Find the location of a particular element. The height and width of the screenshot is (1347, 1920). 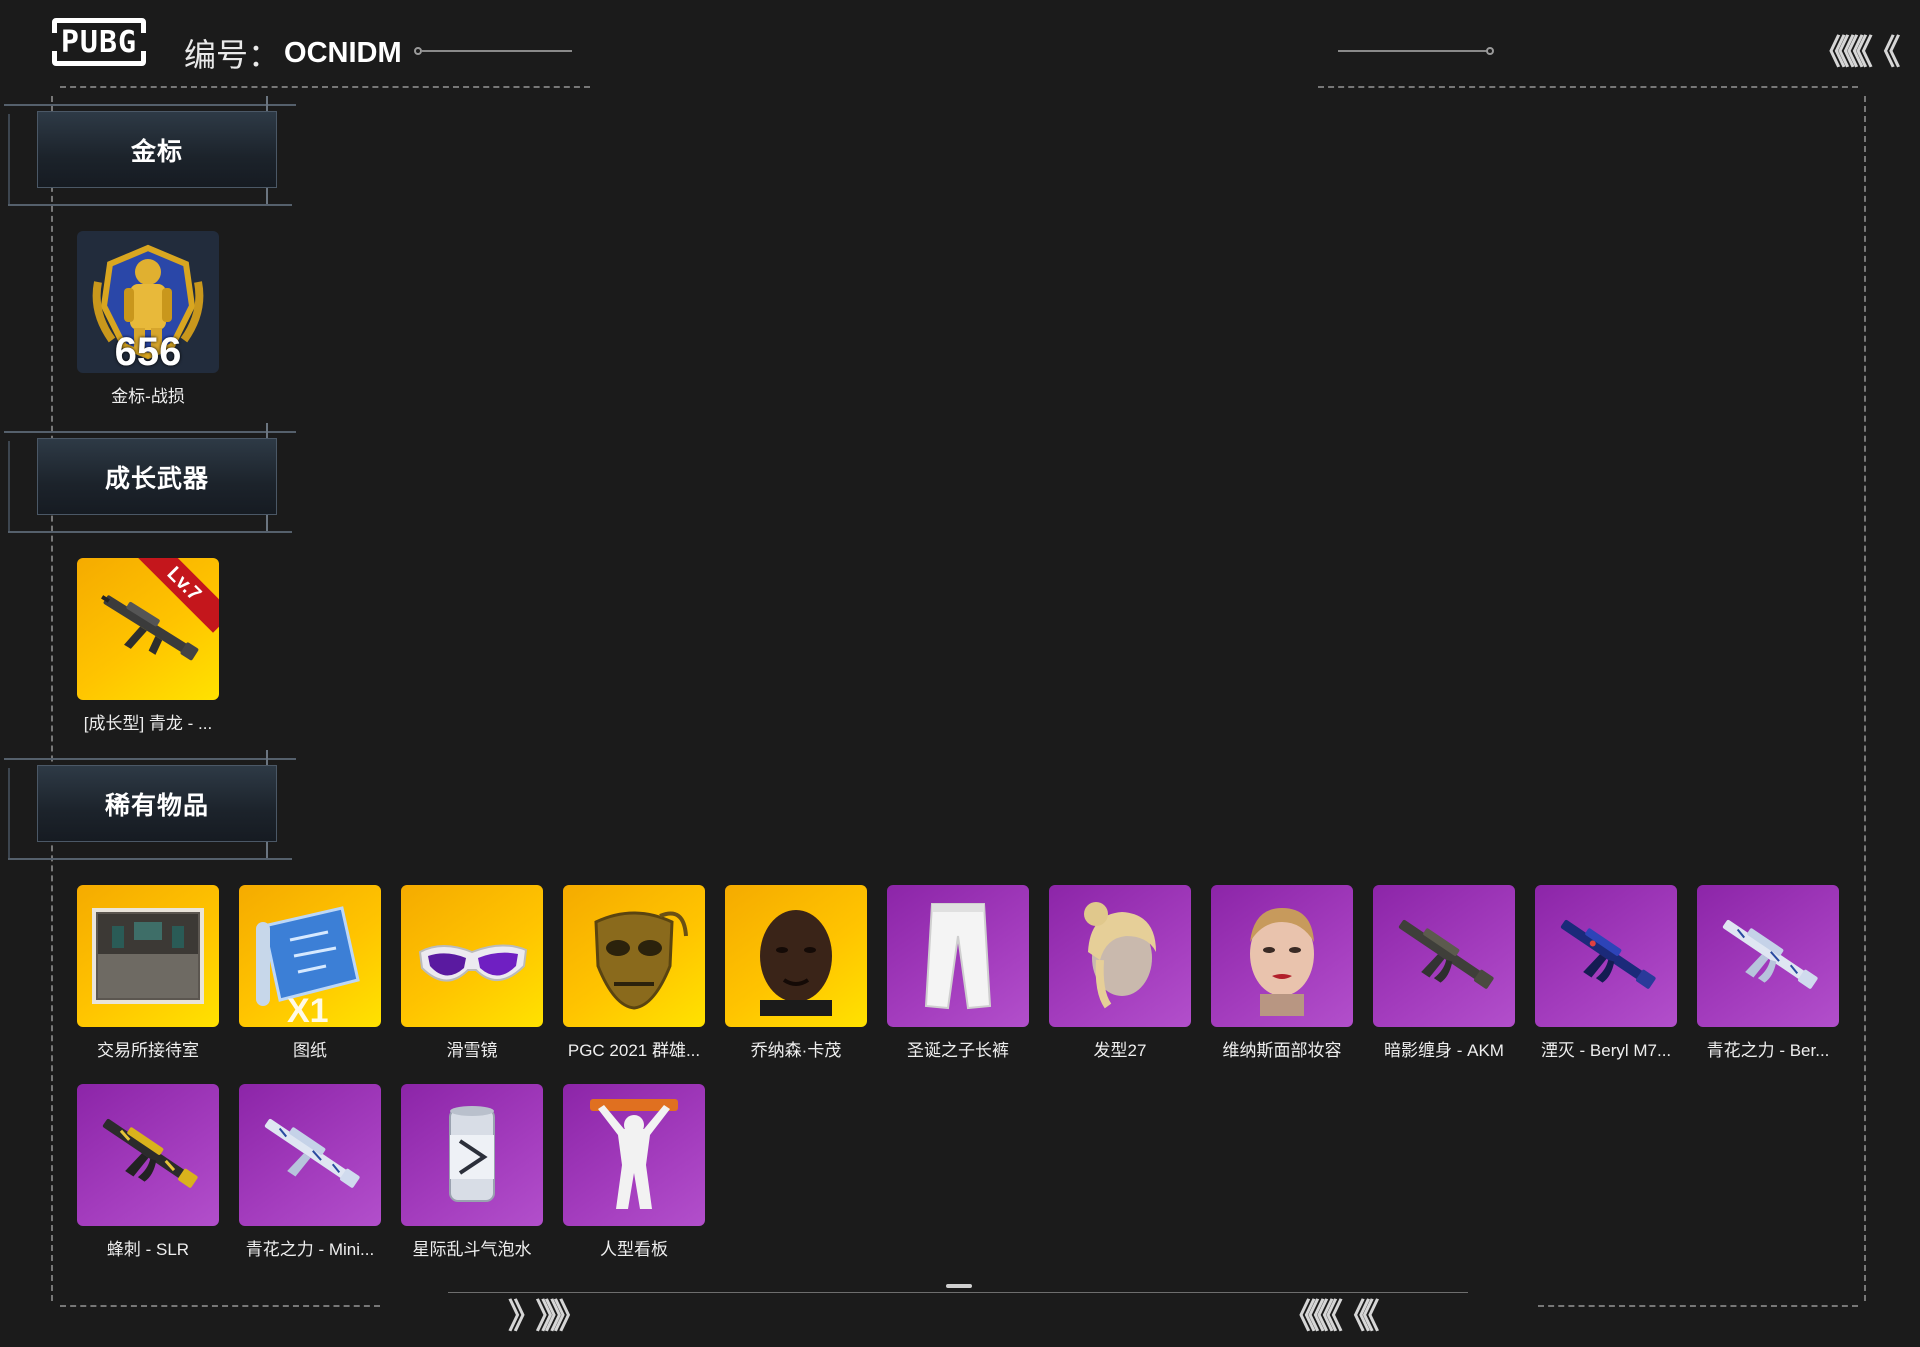

frame-right is located at coordinates (1865, 698).